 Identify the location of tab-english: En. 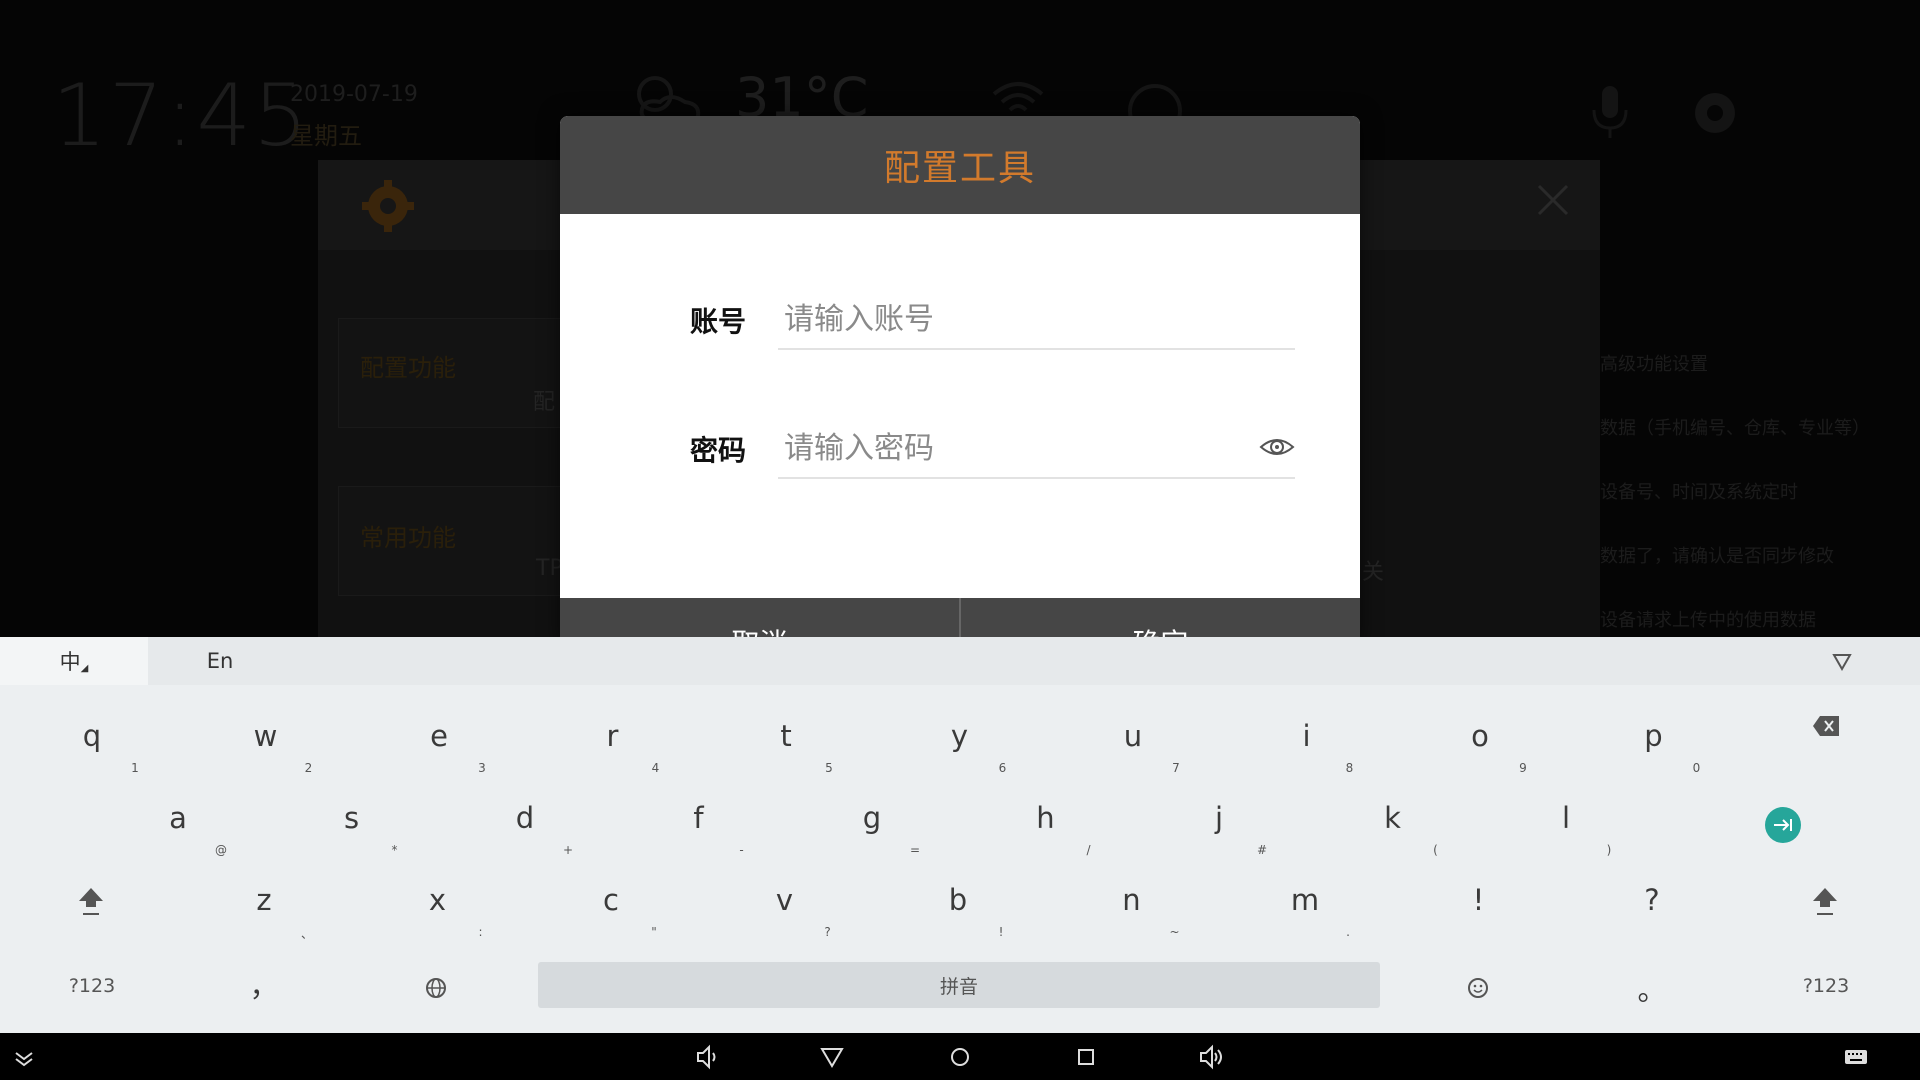
(220, 661).